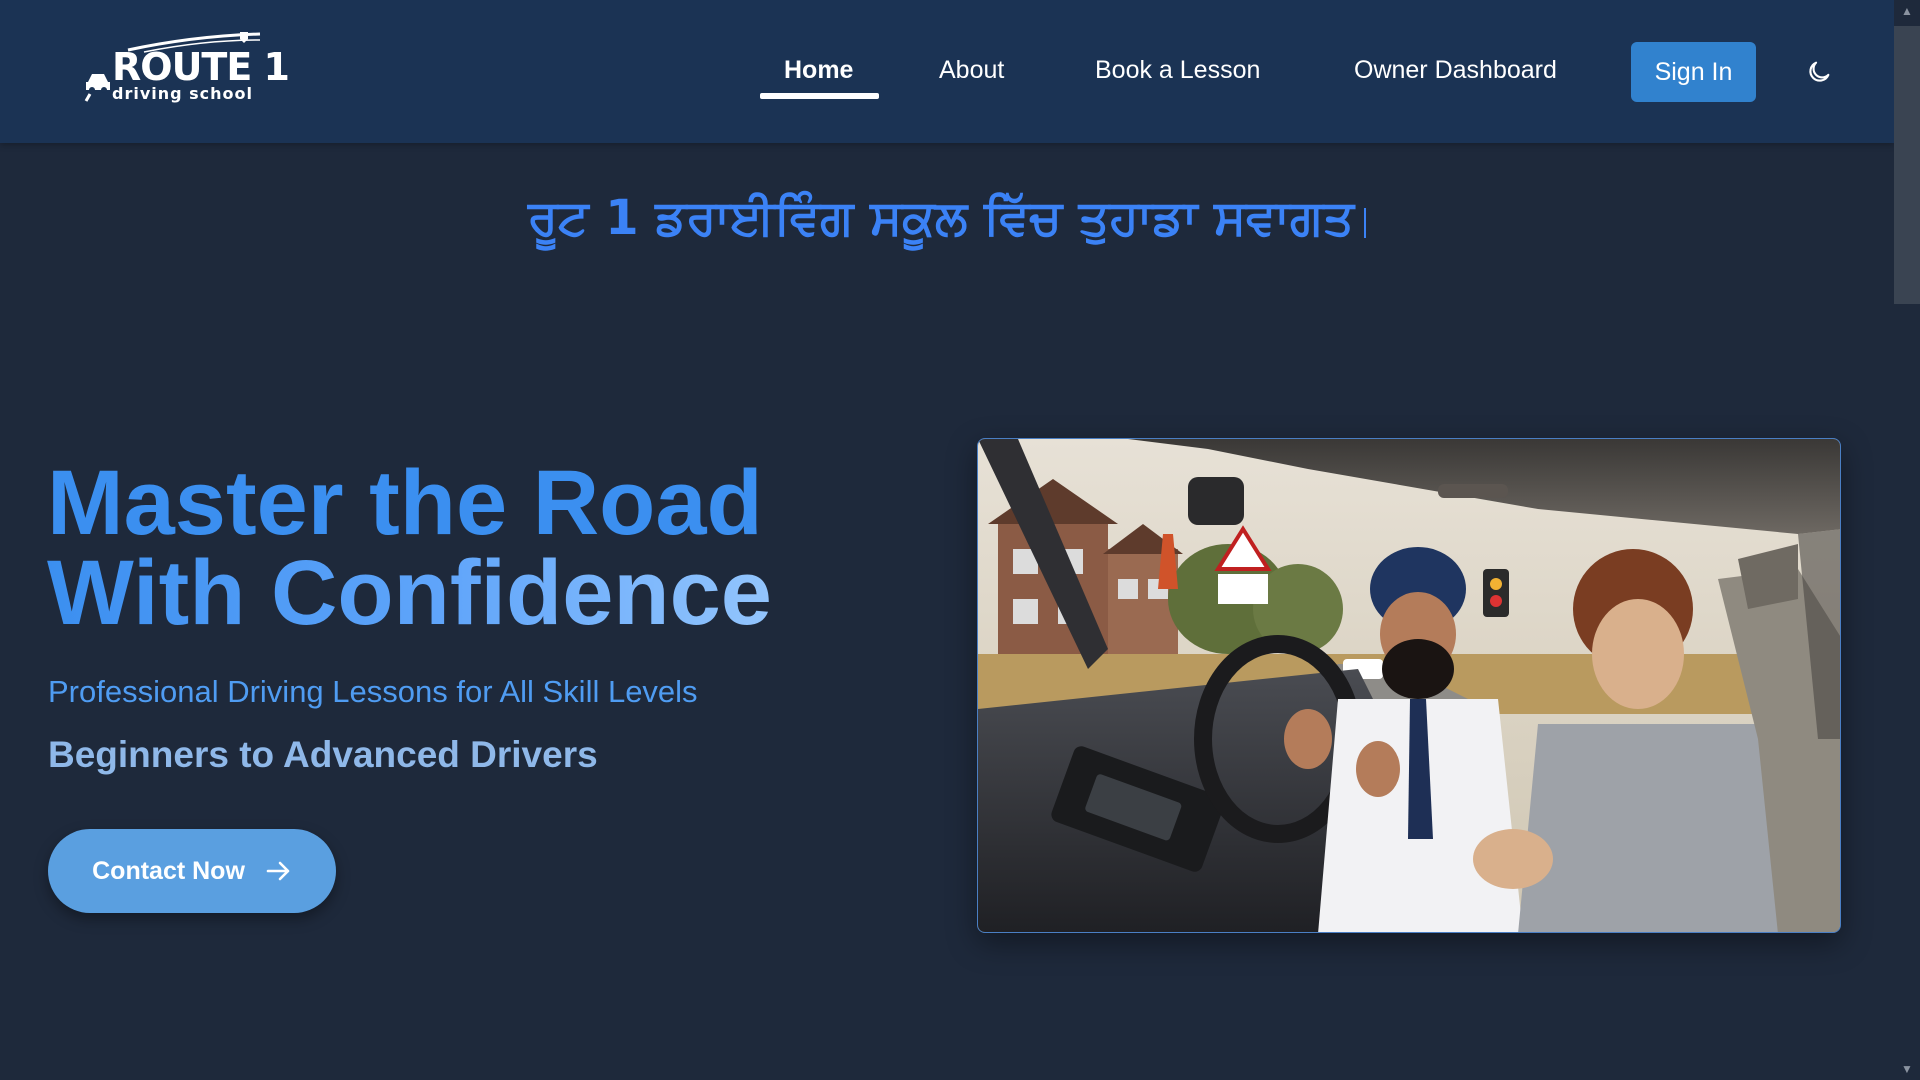 The image size is (1920, 1080). What do you see at coordinates (278, 871) in the screenshot?
I see `arrow-right-icon` at bounding box center [278, 871].